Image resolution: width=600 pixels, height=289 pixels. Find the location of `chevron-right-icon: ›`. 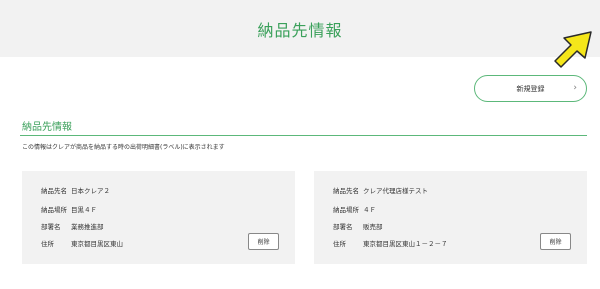

chevron-right-icon: › is located at coordinates (575, 88).